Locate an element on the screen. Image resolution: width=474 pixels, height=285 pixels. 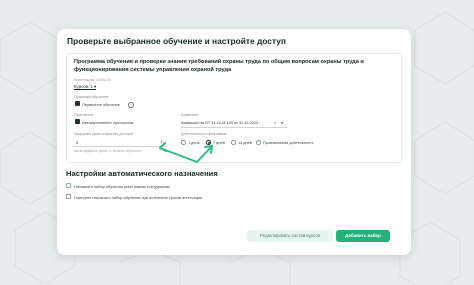
add-set-button: Добавить набор is located at coordinates (363, 236).